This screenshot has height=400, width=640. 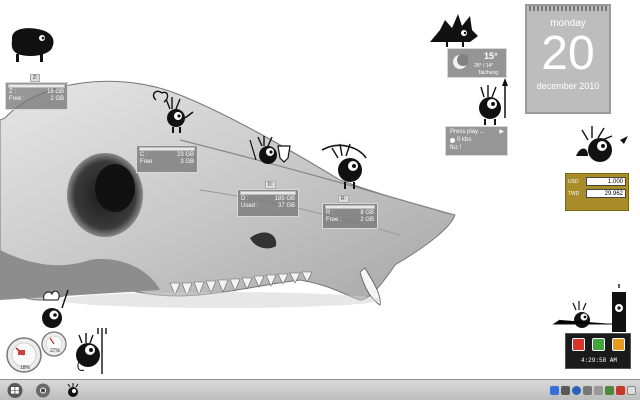 What do you see at coordinates (484, 66) in the screenshot?
I see `weather-range: 28° / 14°` at bounding box center [484, 66].